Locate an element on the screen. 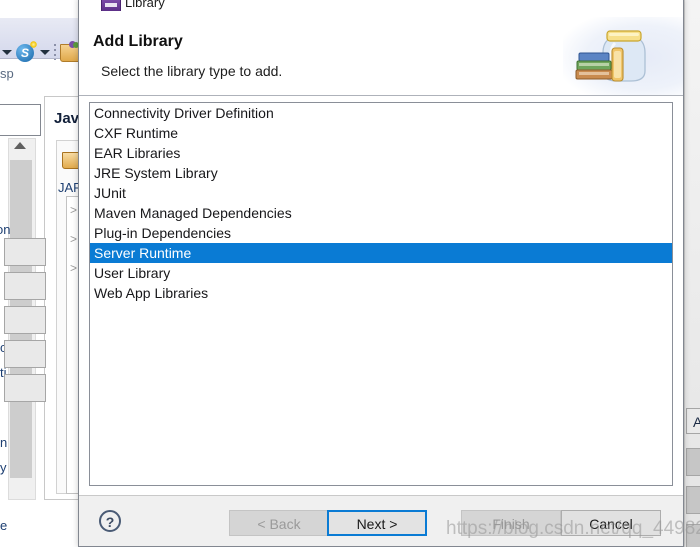  page-title: Add Library is located at coordinates (138, 41).